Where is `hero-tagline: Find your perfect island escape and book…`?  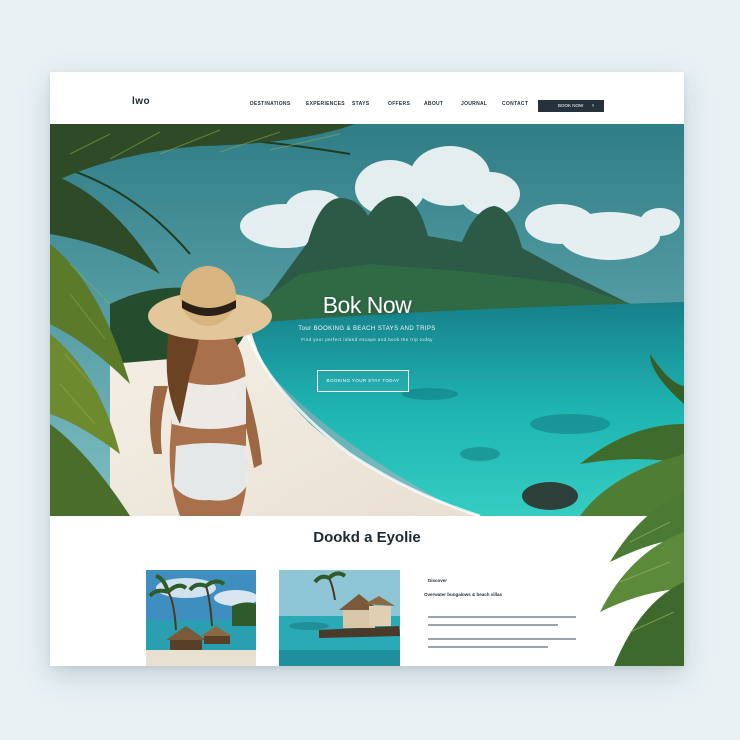
hero-tagline: Find your perfect island escape and book… is located at coordinates (367, 339).